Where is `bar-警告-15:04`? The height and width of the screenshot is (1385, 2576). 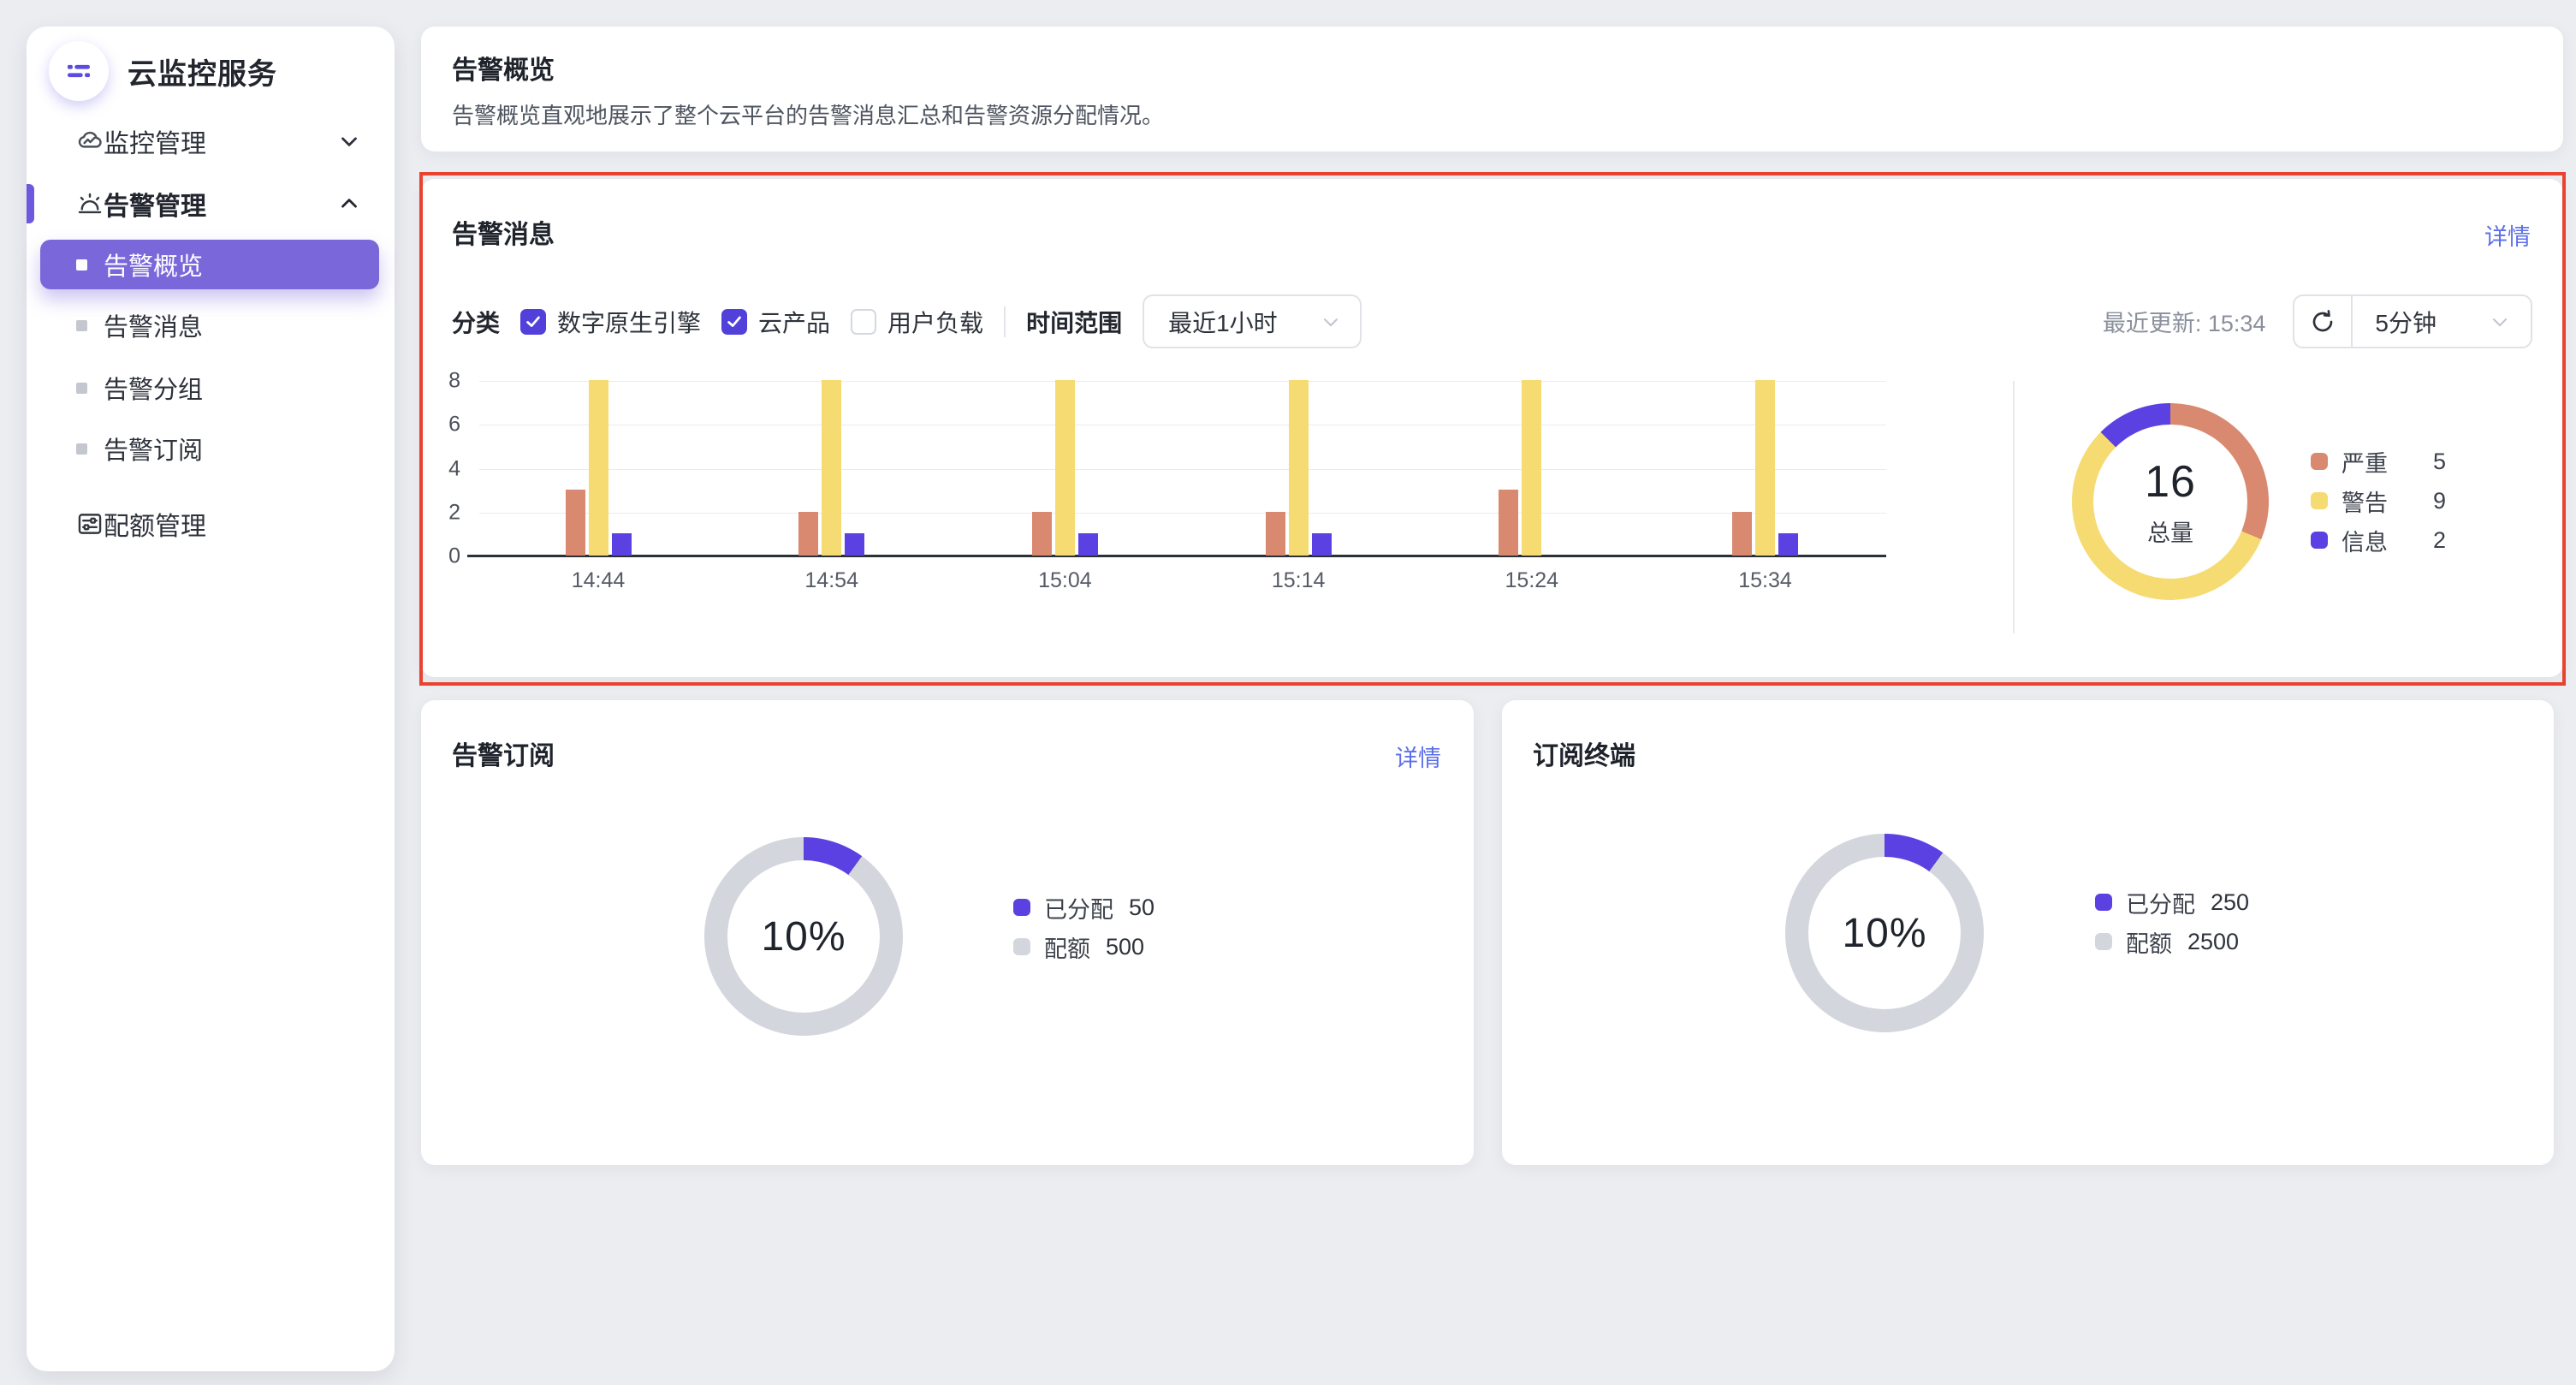
bar-警告-15:04 is located at coordinates (1064, 468).